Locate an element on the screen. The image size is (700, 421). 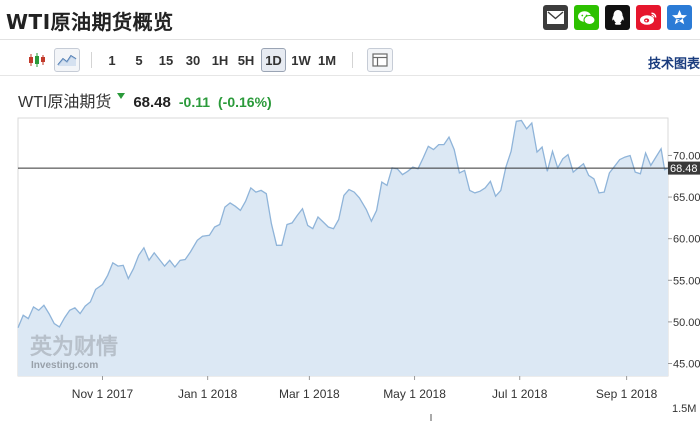
x-tick-label: Jul 1 2018 is located at coordinates (520, 394).